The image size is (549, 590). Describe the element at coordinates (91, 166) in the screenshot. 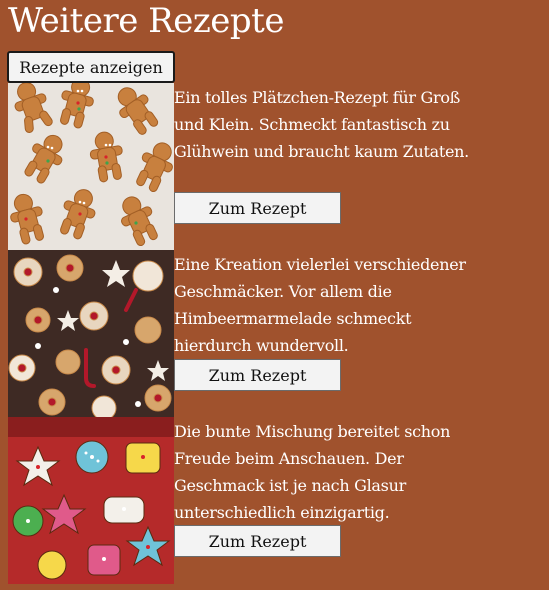

I see `recipe-image-gingerbread` at that location.